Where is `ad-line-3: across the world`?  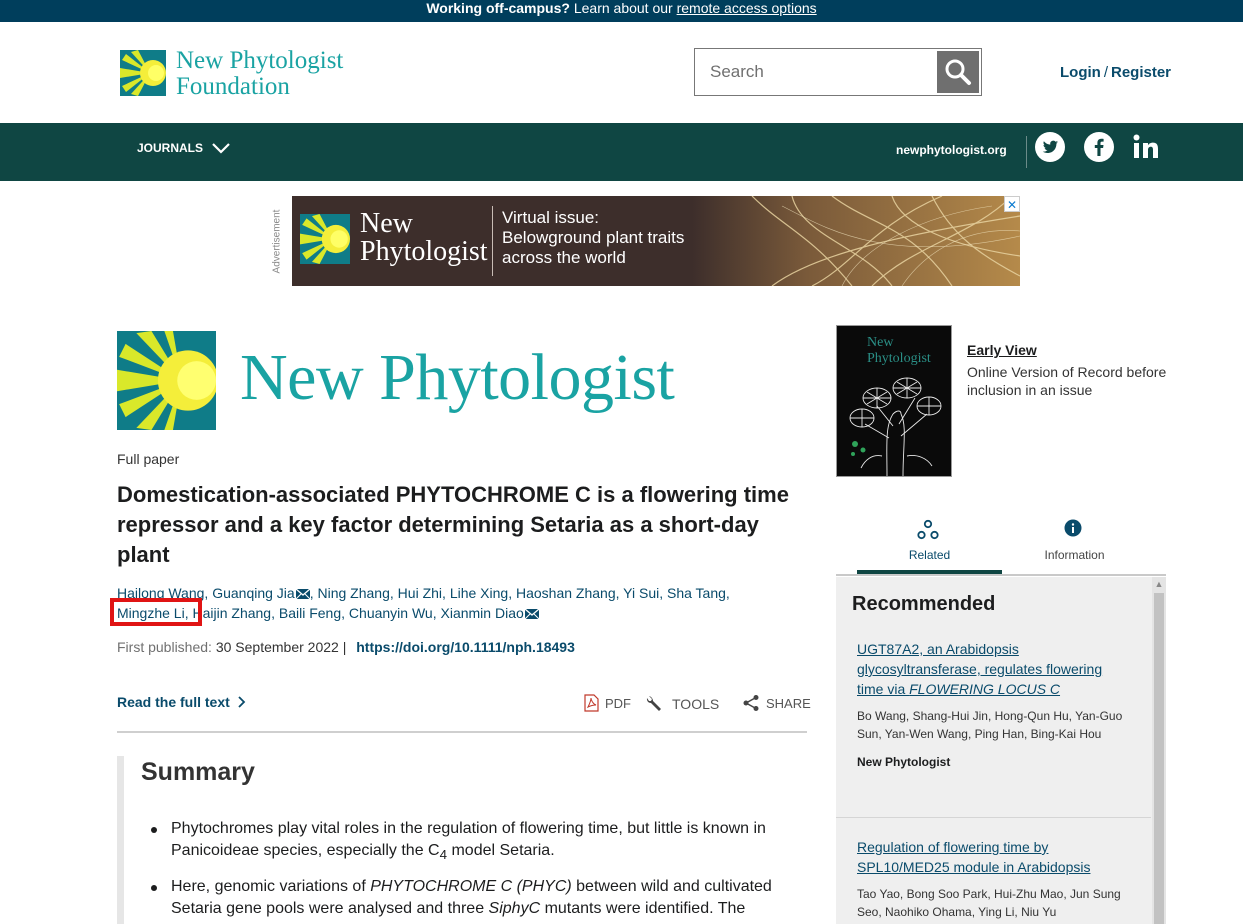
ad-line-3: across the world is located at coordinates (564, 257).